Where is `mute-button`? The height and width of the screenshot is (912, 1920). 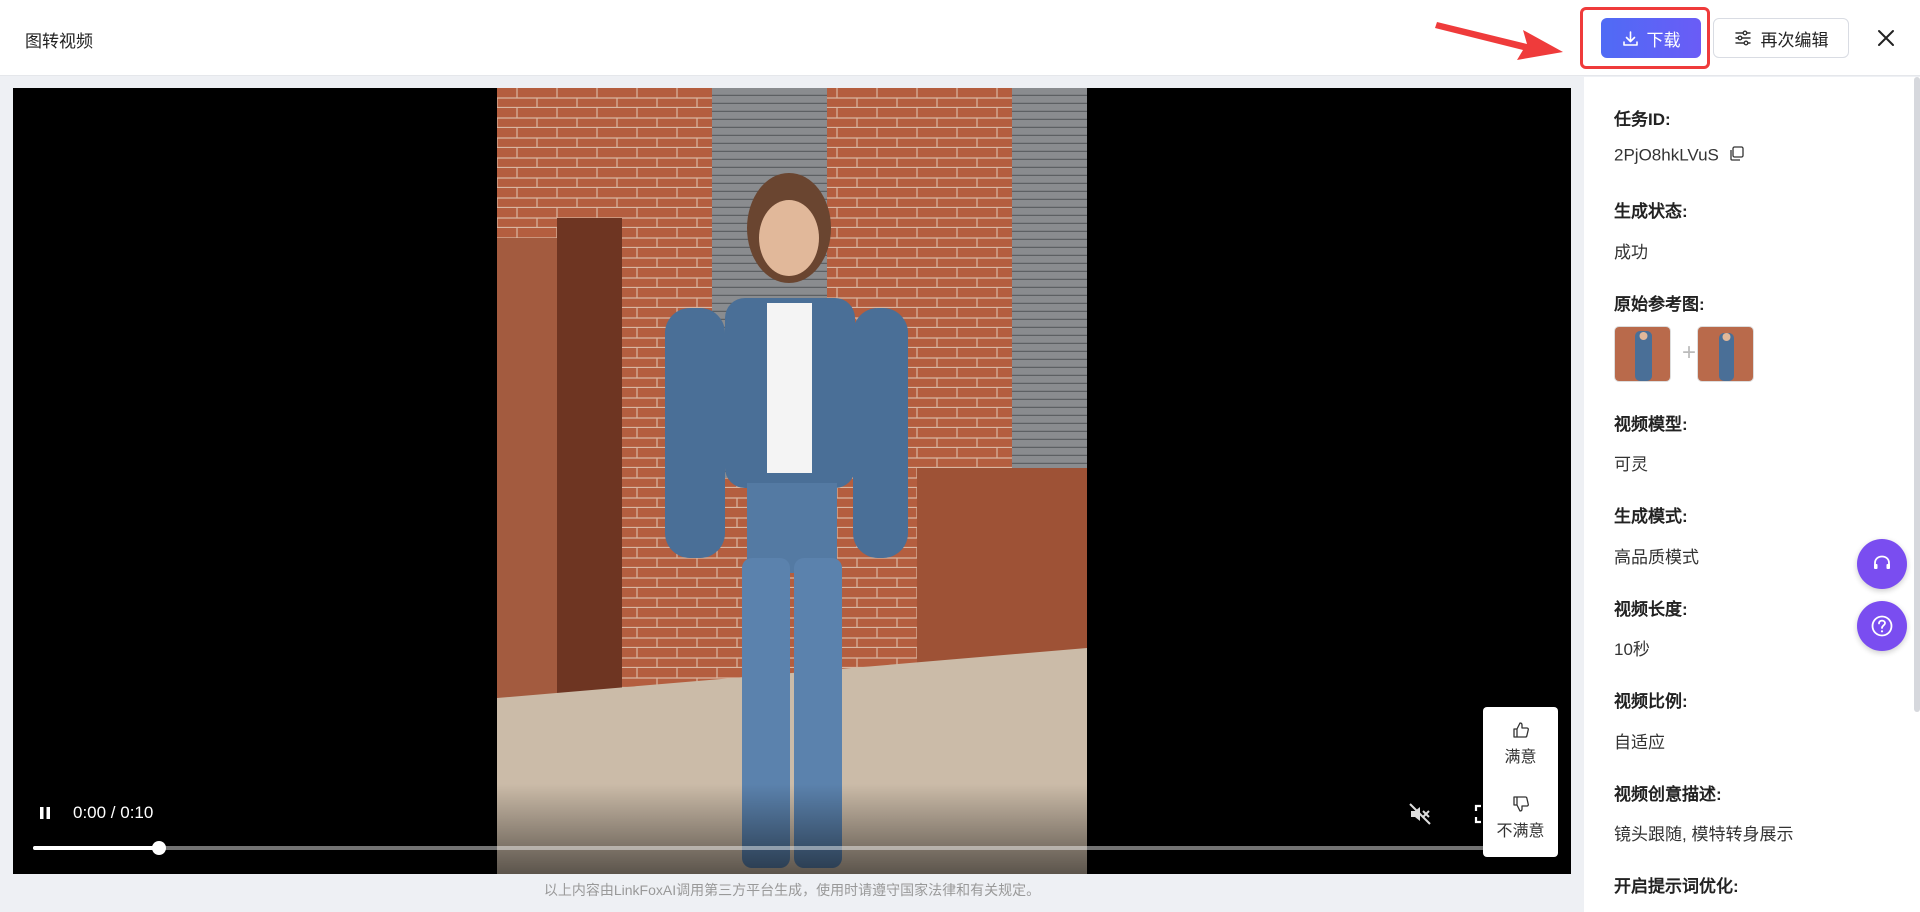
mute-button is located at coordinates (1420, 814).